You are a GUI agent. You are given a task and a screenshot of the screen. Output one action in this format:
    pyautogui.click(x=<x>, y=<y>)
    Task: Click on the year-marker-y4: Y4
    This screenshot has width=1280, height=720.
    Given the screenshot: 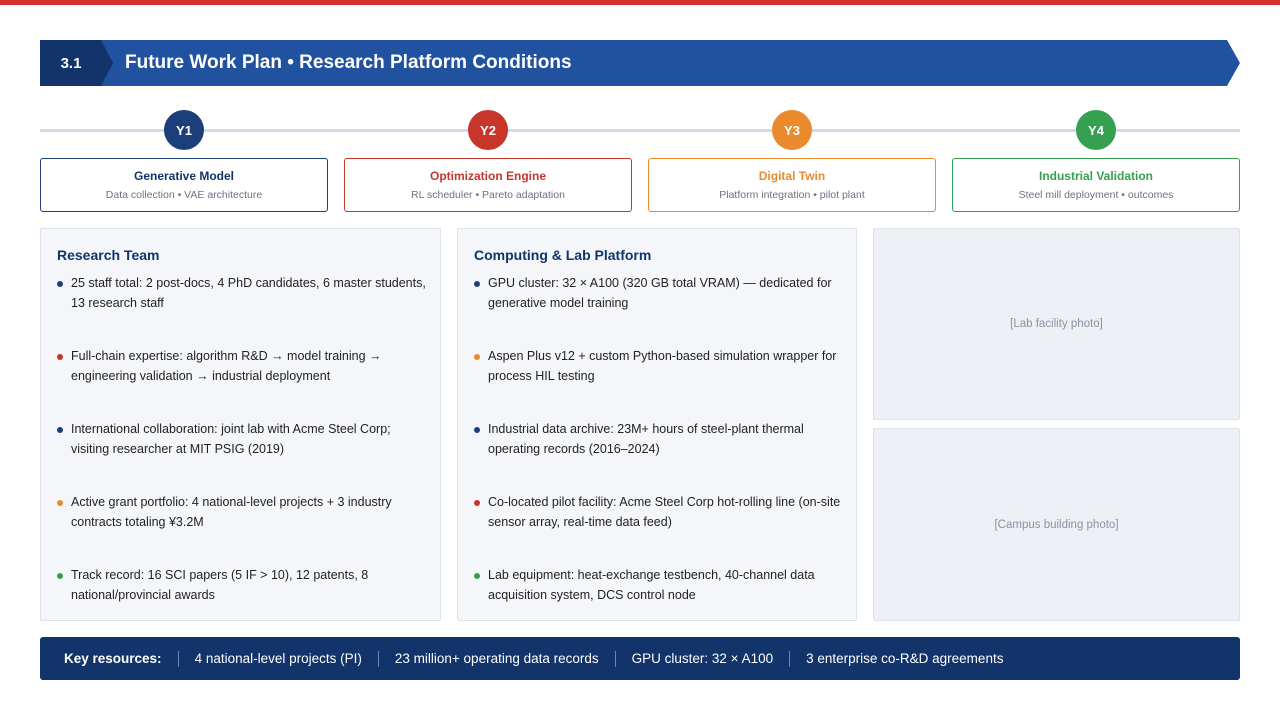 What is the action you would take?
    pyautogui.click(x=1096, y=130)
    